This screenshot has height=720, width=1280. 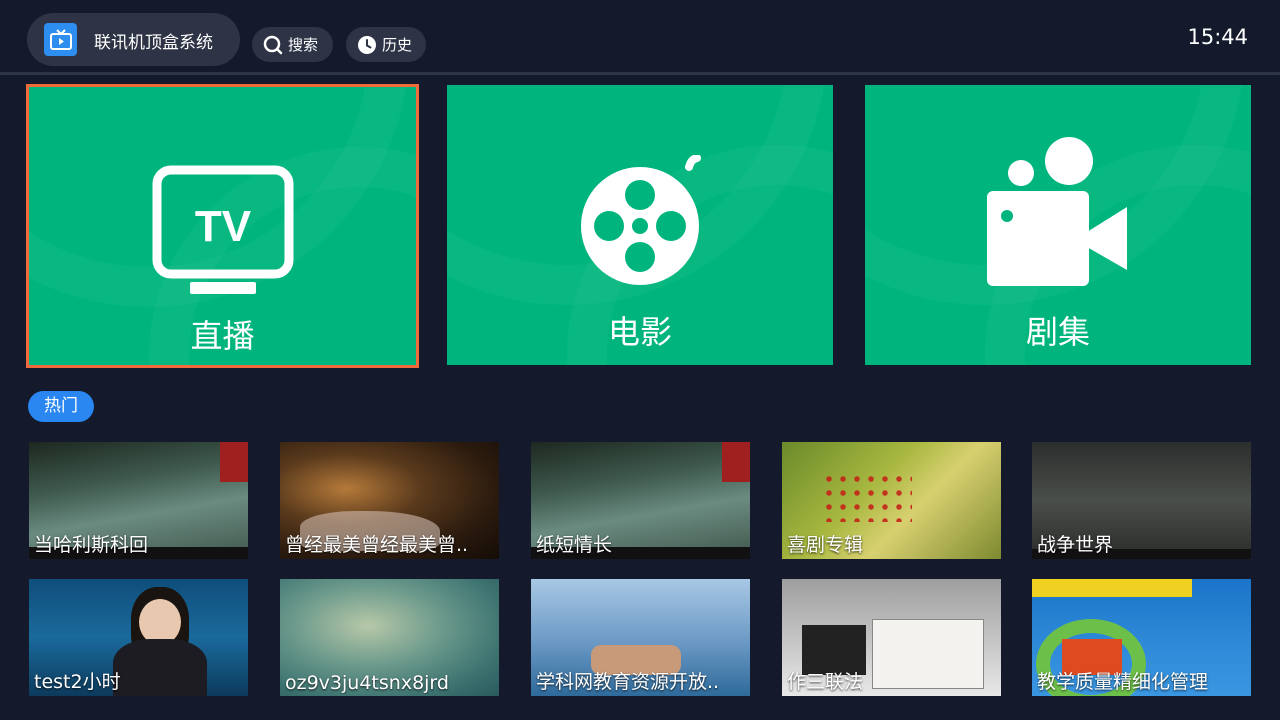 I want to click on search-button: 搜索, so click(x=292, y=44).